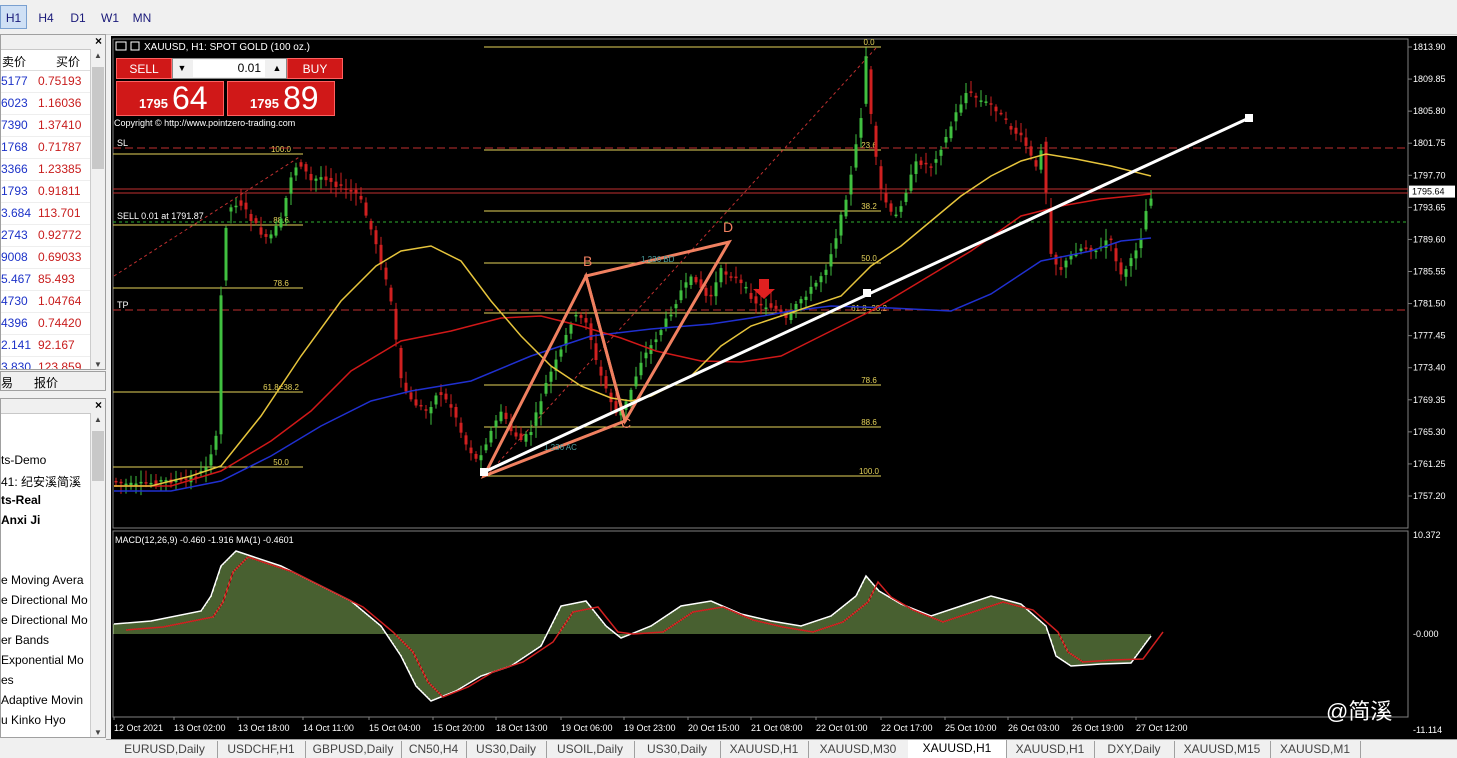  Describe the element at coordinates (459, 728) in the screenshot. I see `time-label: 15 Oct 20:00` at that location.